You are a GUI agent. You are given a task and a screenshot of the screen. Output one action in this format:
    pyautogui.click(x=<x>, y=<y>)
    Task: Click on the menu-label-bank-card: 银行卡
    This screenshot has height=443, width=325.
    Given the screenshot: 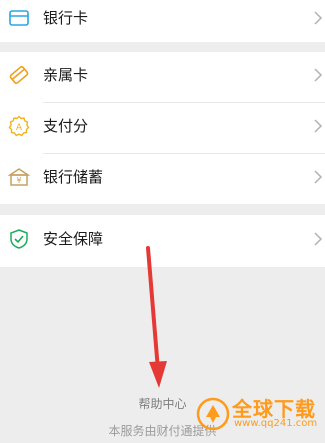 What is the action you would take?
    pyautogui.click(x=66, y=18)
    